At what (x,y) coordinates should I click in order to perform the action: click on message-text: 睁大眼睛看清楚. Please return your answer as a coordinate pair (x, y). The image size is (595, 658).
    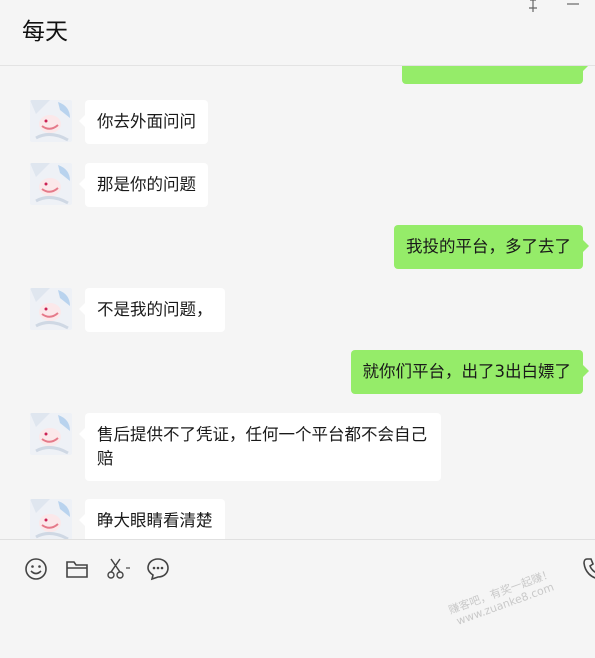
    Looking at the image, I should click on (155, 520).